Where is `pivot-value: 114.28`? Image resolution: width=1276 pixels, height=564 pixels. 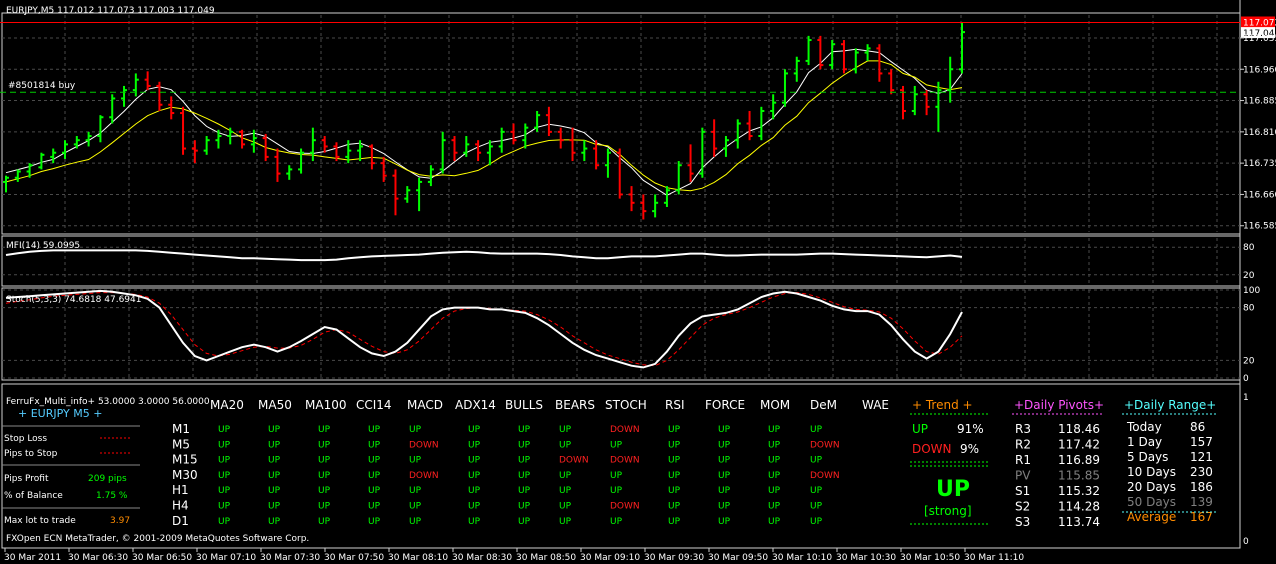
pivot-value: 114.28 is located at coordinates (1079, 507).